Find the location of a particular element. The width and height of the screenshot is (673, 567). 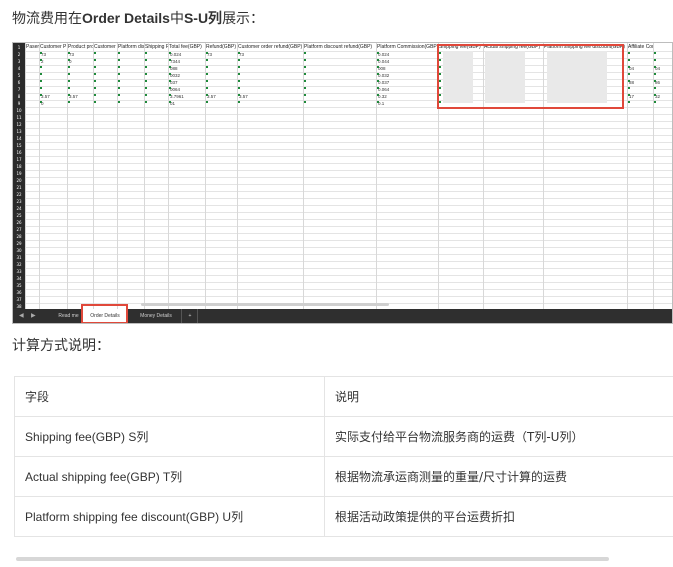

row-number: 13 is located at coordinates (19, 131).